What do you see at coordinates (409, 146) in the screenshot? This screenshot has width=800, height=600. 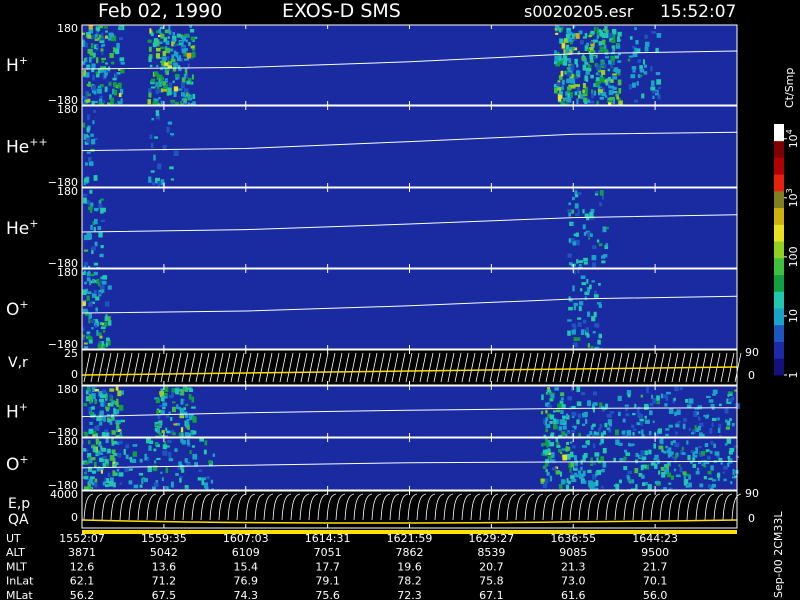 I see `panel-background` at bounding box center [409, 146].